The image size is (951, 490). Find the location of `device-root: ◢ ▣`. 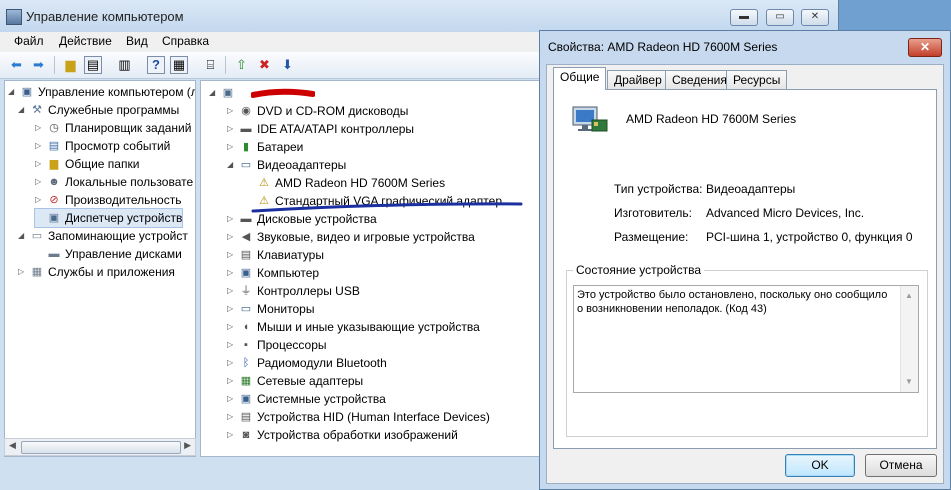

device-root: ◢ ▣ is located at coordinates (224, 93).